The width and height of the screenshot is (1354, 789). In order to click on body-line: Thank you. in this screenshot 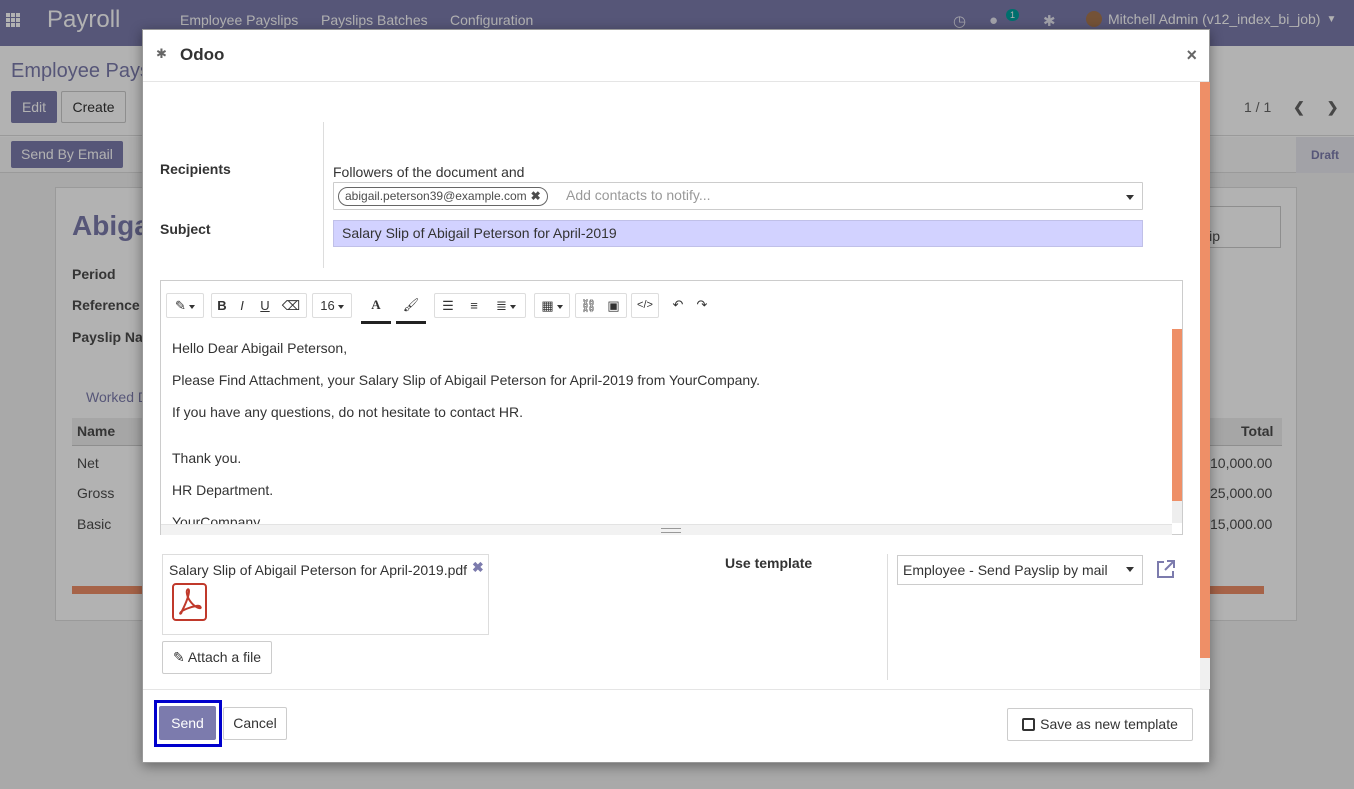, I will do `click(207, 458)`.